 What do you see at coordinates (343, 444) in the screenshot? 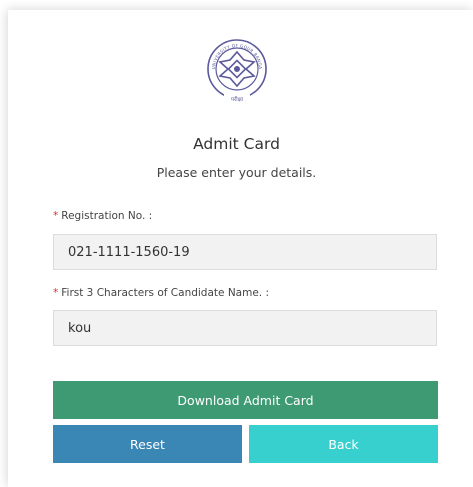
I see `back-button: Back` at bounding box center [343, 444].